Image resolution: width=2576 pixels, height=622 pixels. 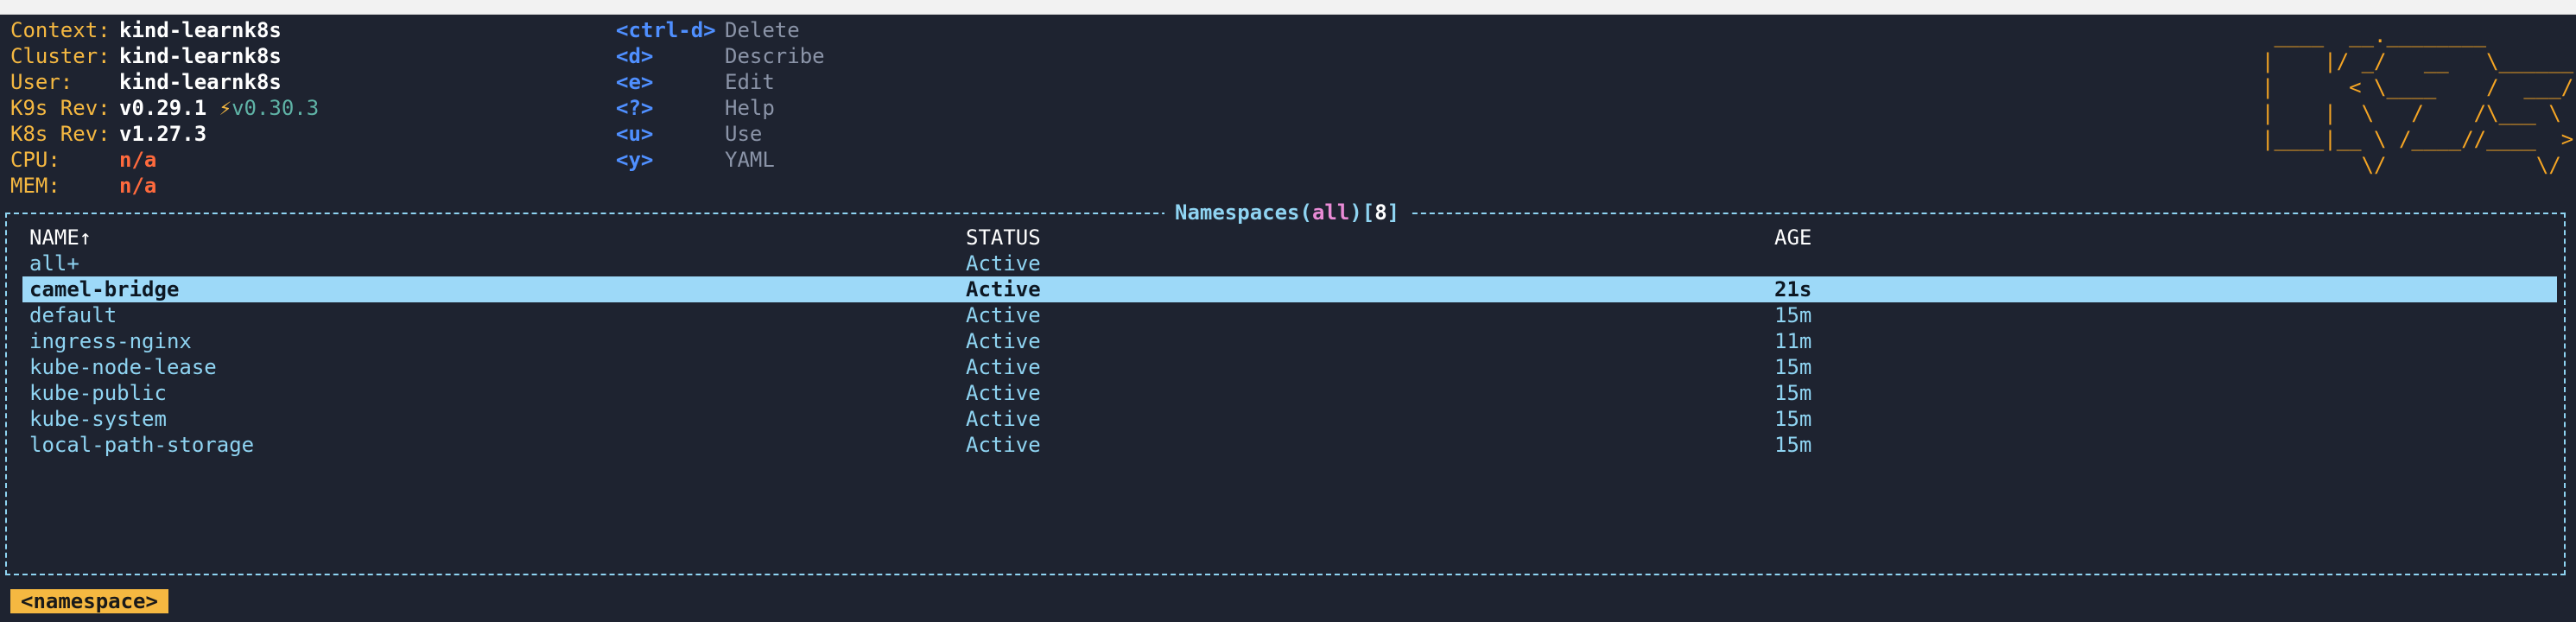 I want to click on namespace-filter: all, so click(x=1330, y=213).